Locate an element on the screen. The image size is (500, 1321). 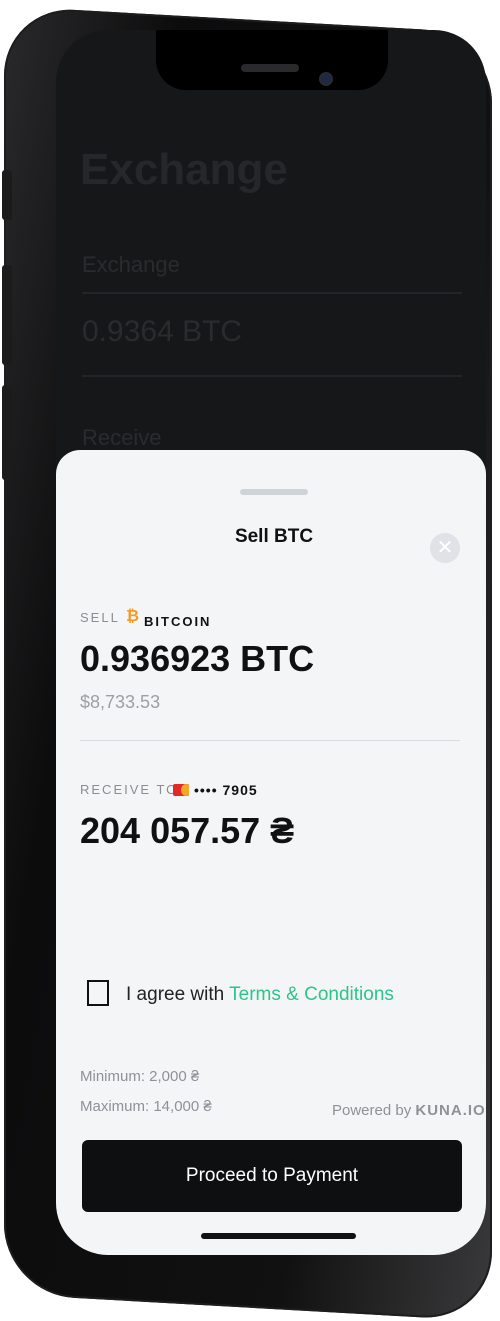
receive-label: RECEIVE TO is located at coordinates (129, 789).